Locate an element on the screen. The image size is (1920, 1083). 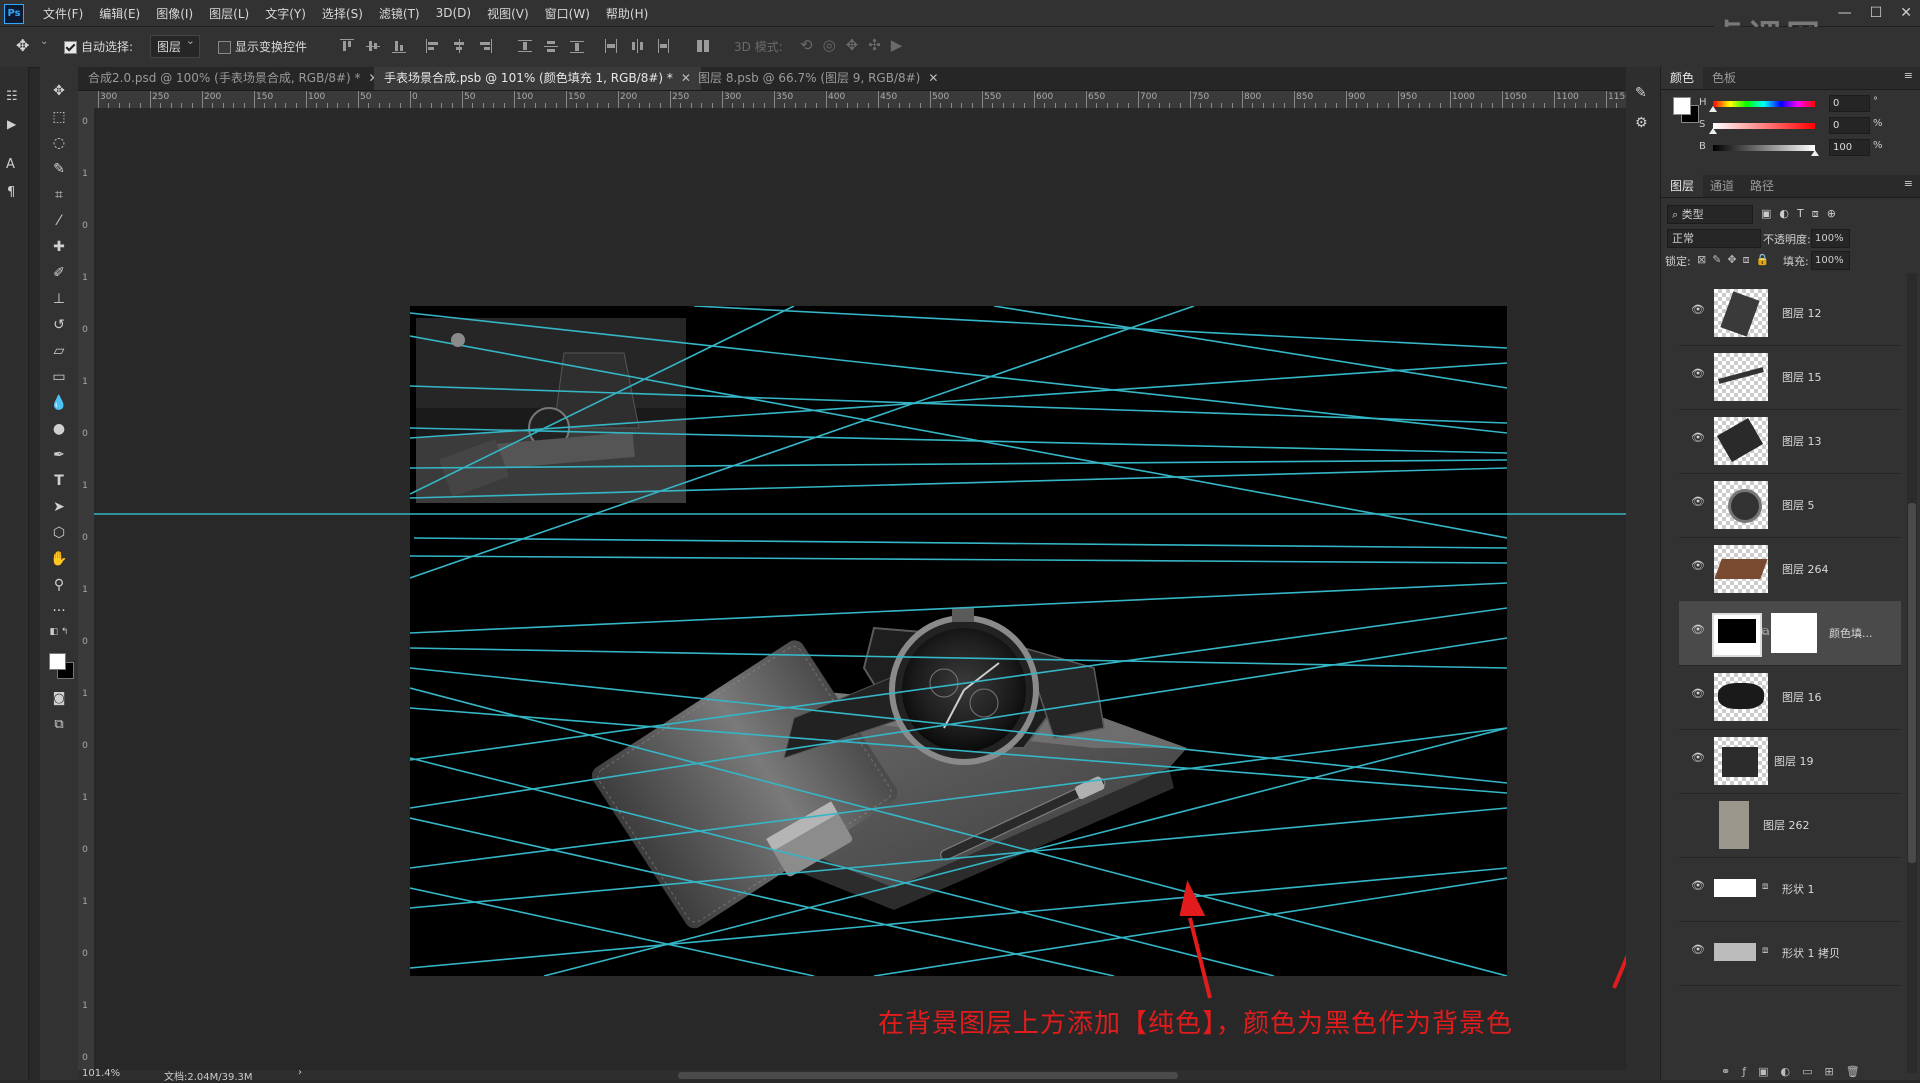
tab-document-2: 手表场景合成.psb @ 101% (颜色填充 1, RGB/8#) * ✕ is located at coordinates (537, 78).